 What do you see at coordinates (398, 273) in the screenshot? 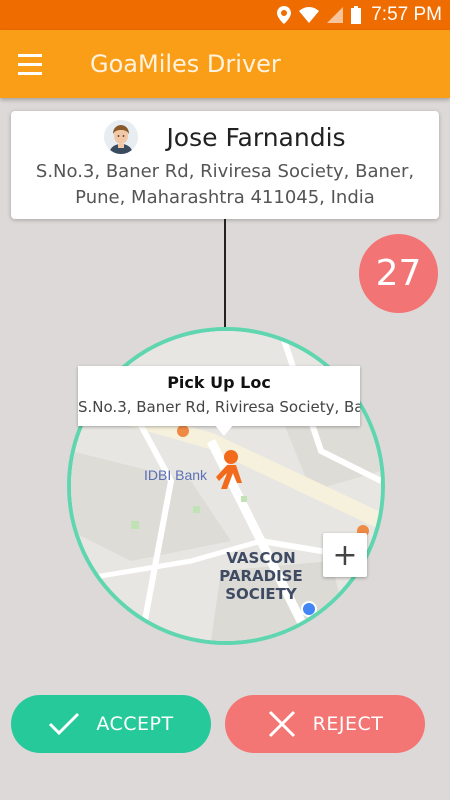
I see `countdown-timer: 27` at bounding box center [398, 273].